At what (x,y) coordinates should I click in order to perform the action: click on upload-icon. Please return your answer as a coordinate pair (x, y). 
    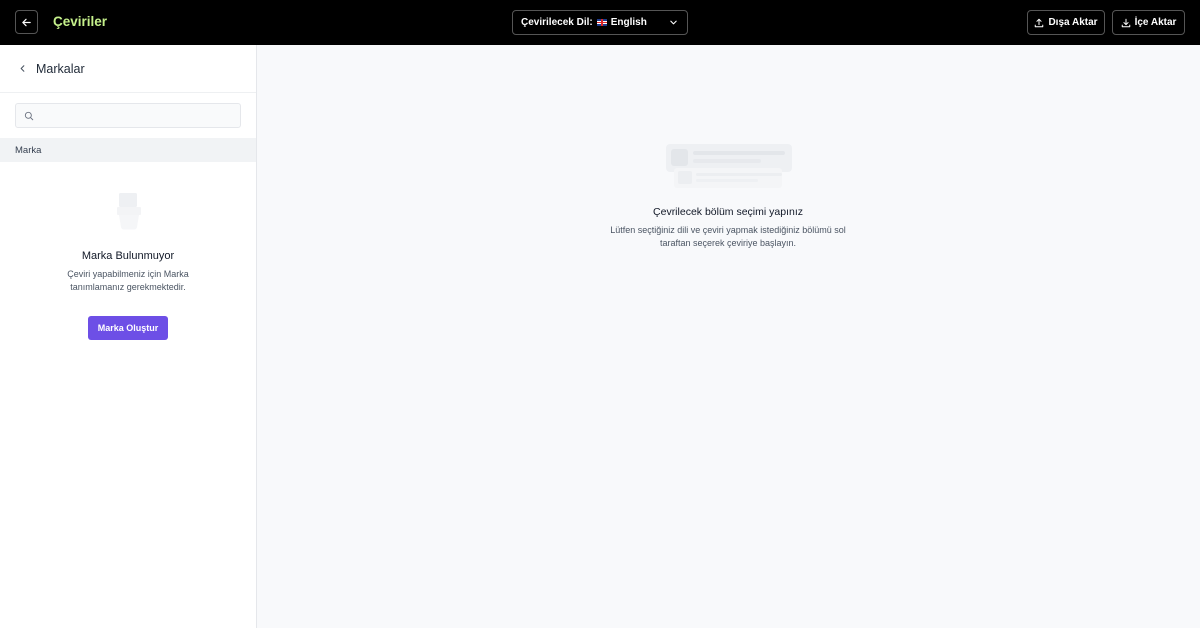
    Looking at the image, I should click on (1039, 22).